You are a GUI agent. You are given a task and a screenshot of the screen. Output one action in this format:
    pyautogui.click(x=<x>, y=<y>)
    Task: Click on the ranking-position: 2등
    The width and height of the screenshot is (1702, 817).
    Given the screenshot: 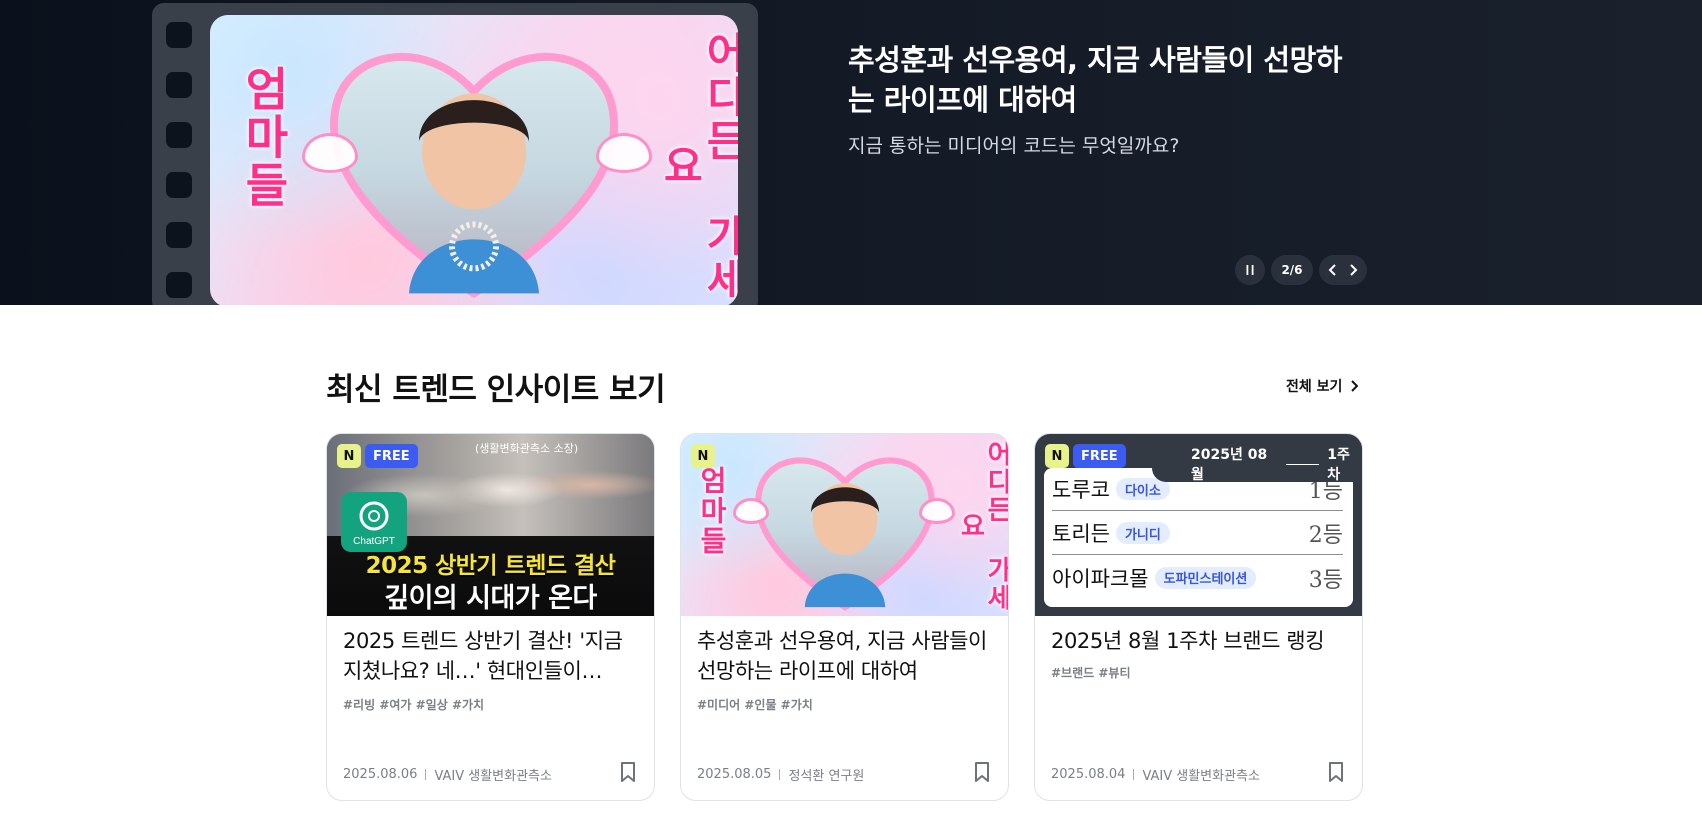 What is the action you would take?
    pyautogui.click(x=1325, y=535)
    